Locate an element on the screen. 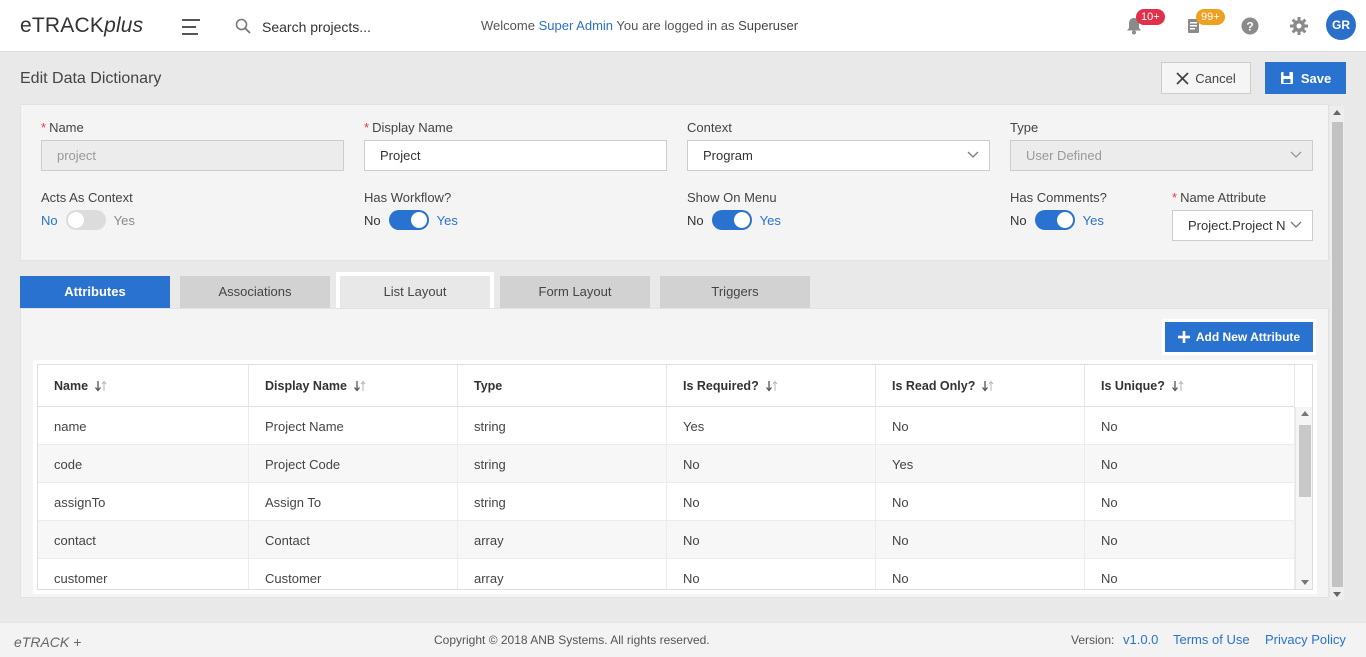  privacy-policy-link: Privacy Policy is located at coordinates (1305, 639).